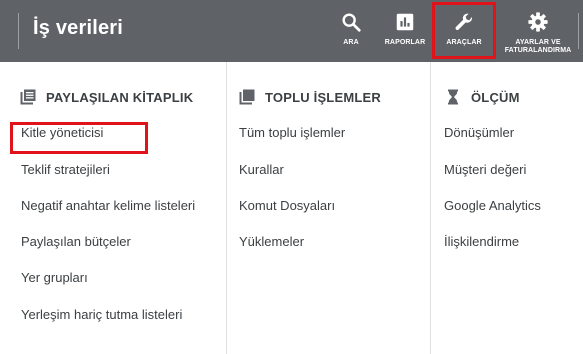 The height and width of the screenshot is (354, 583). What do you see at coordinates (65, 169) in the screenshot?
I see `menu-item-bid-strategies: Teklif stratejileri` at bounding box center [65, 169].